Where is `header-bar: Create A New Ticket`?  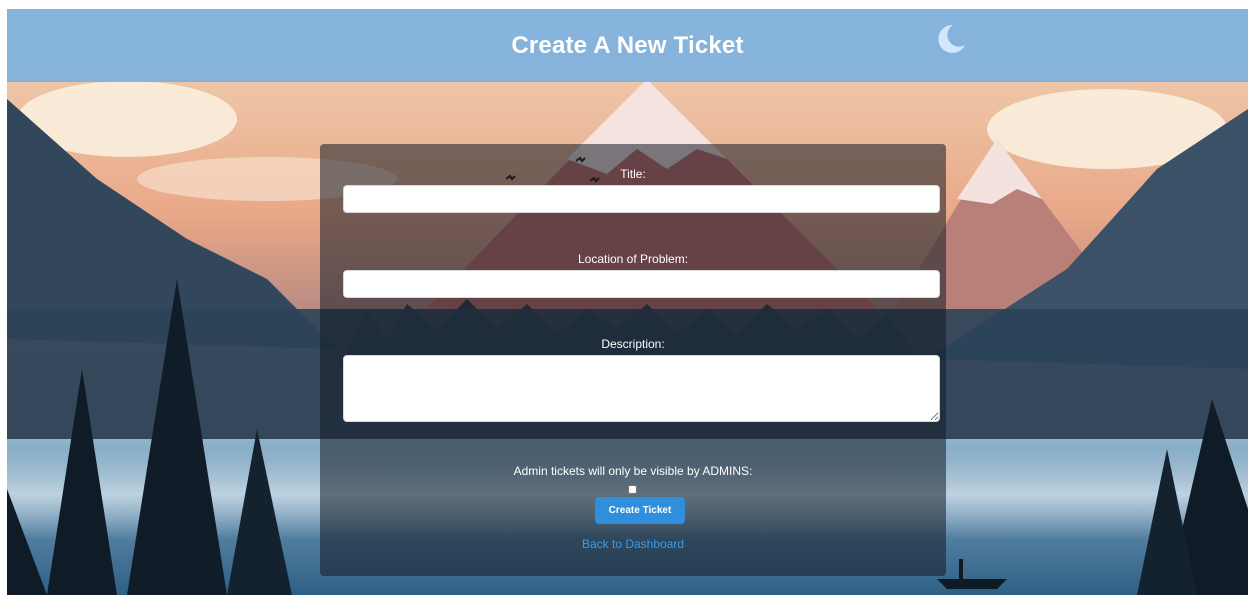 header-bar: Create A New Ticket is located at coordinates (627, 45).